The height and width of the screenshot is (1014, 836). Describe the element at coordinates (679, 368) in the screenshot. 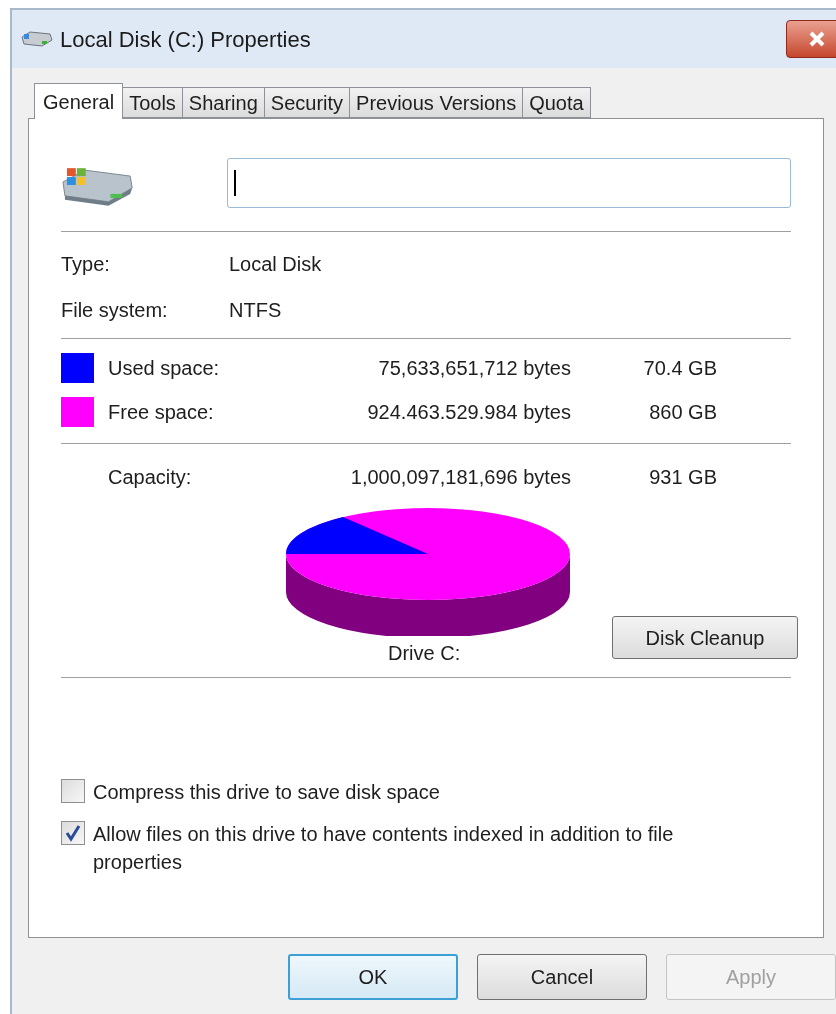

I see `size-value: 70.4 GB` at that location.